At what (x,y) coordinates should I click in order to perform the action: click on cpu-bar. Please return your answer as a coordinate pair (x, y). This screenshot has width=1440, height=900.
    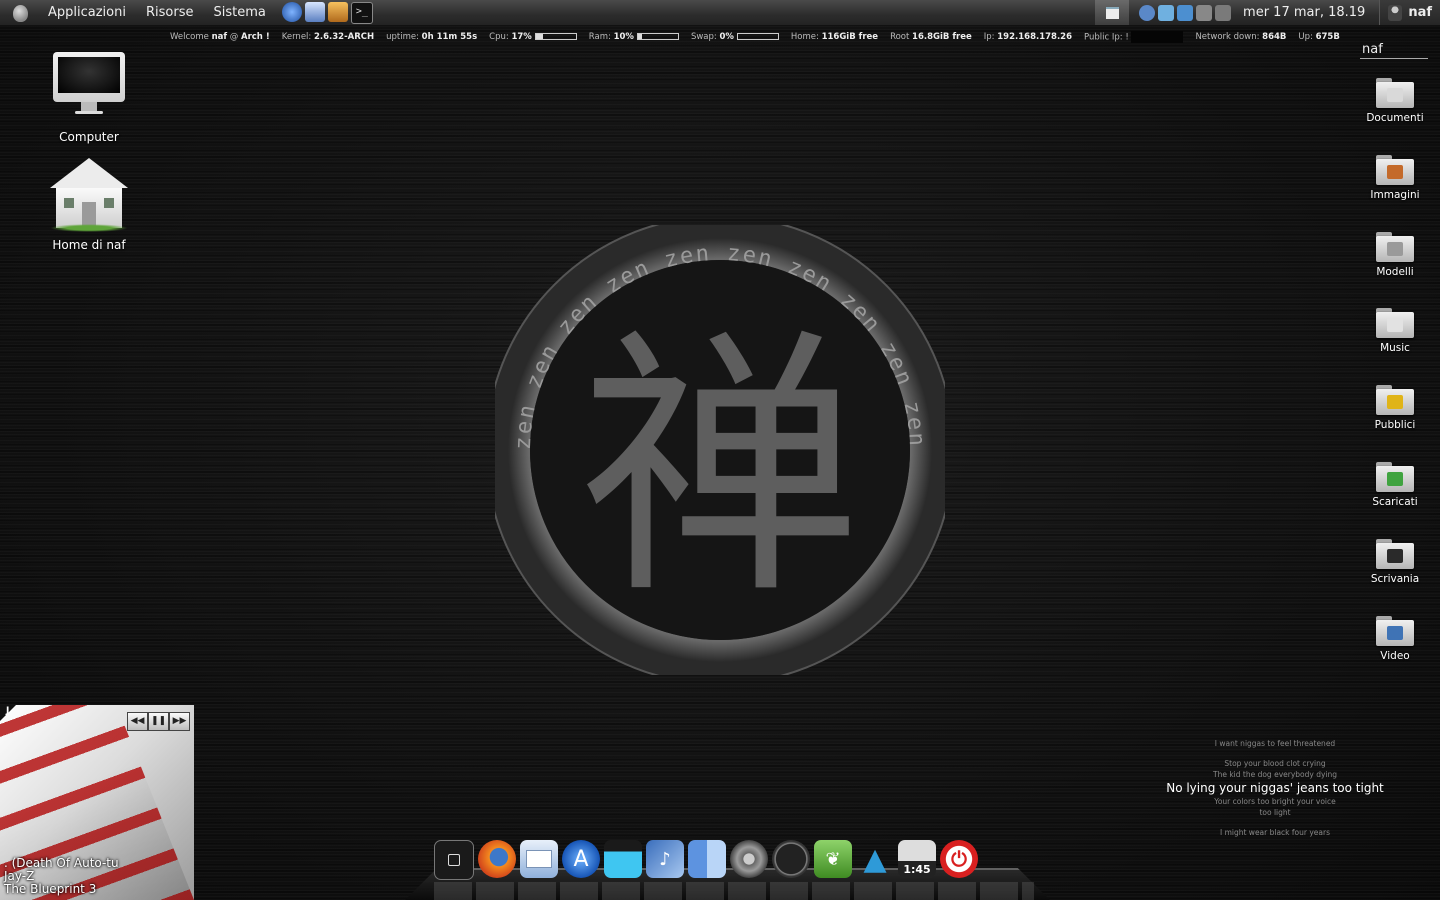
    Looking at the image, I should click on (555, 36).